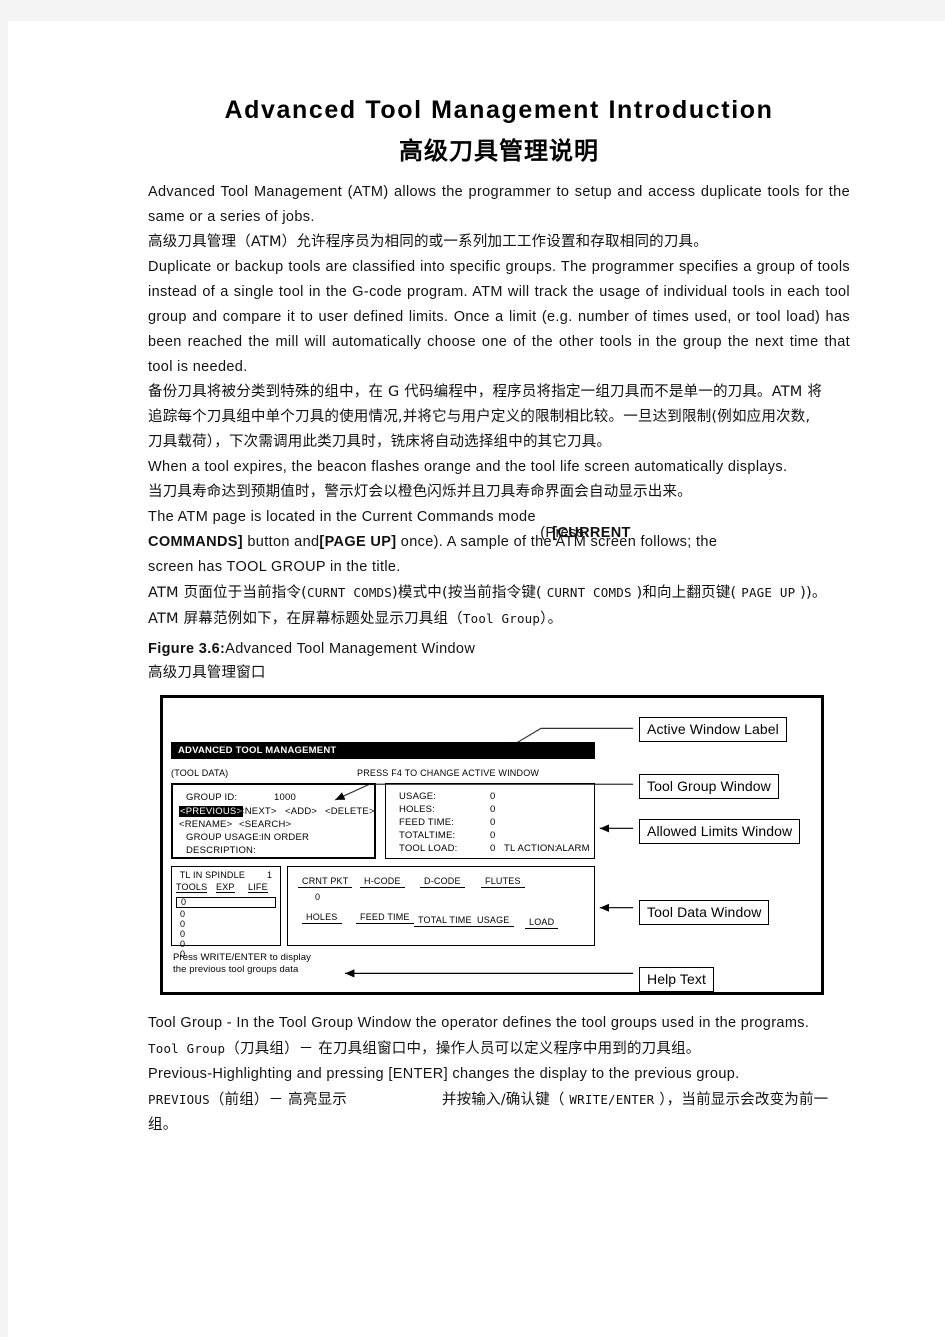 The image size is (945, 1337). Describe the element at coordinates (493, 848) in the screenshot. I see `limit-tool-load-value: 0` at that location.